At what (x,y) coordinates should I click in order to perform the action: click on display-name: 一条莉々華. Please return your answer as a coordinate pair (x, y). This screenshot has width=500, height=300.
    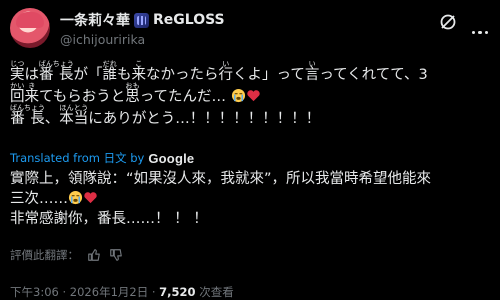
    Looking at the image, I should click on (95, 20).